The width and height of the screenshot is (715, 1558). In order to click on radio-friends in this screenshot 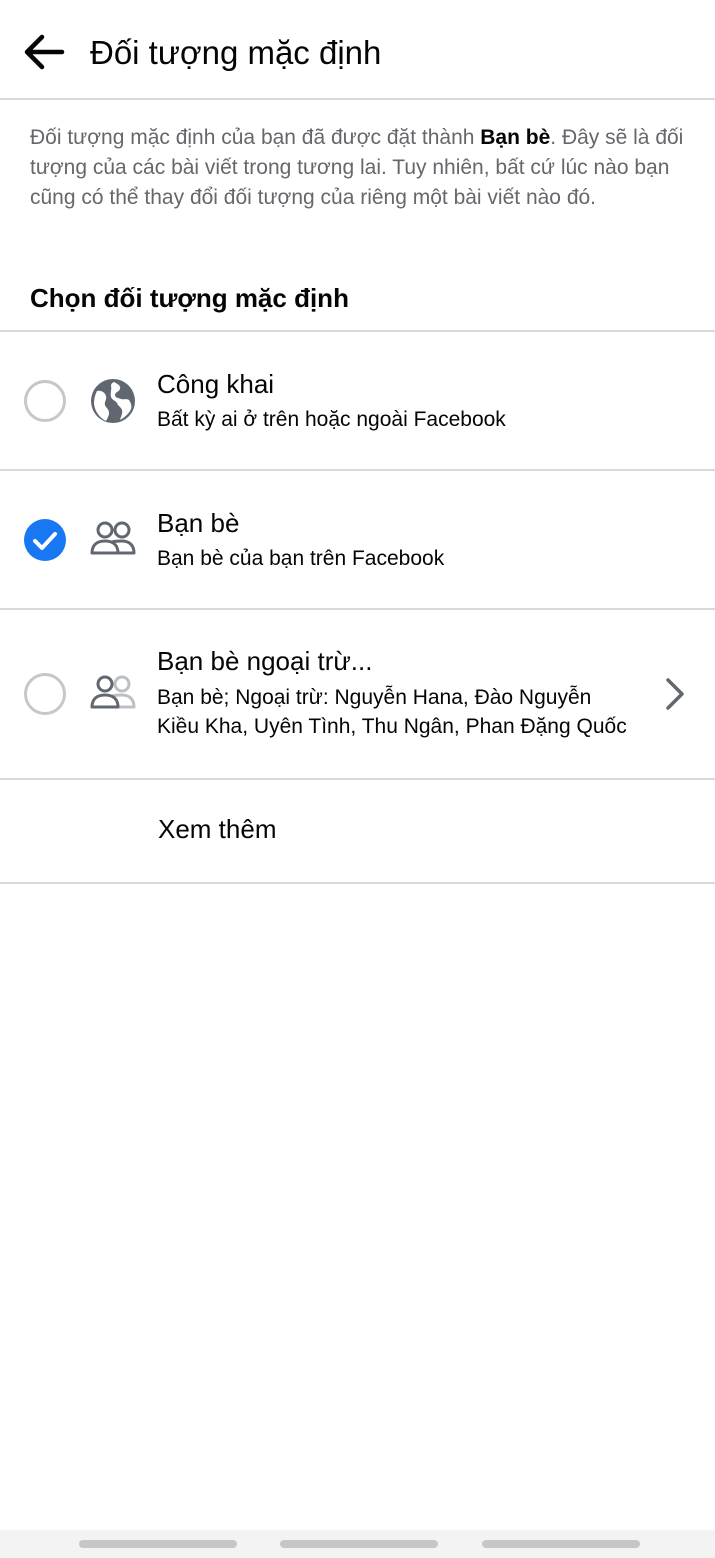, I will do `click(45, 540)`.